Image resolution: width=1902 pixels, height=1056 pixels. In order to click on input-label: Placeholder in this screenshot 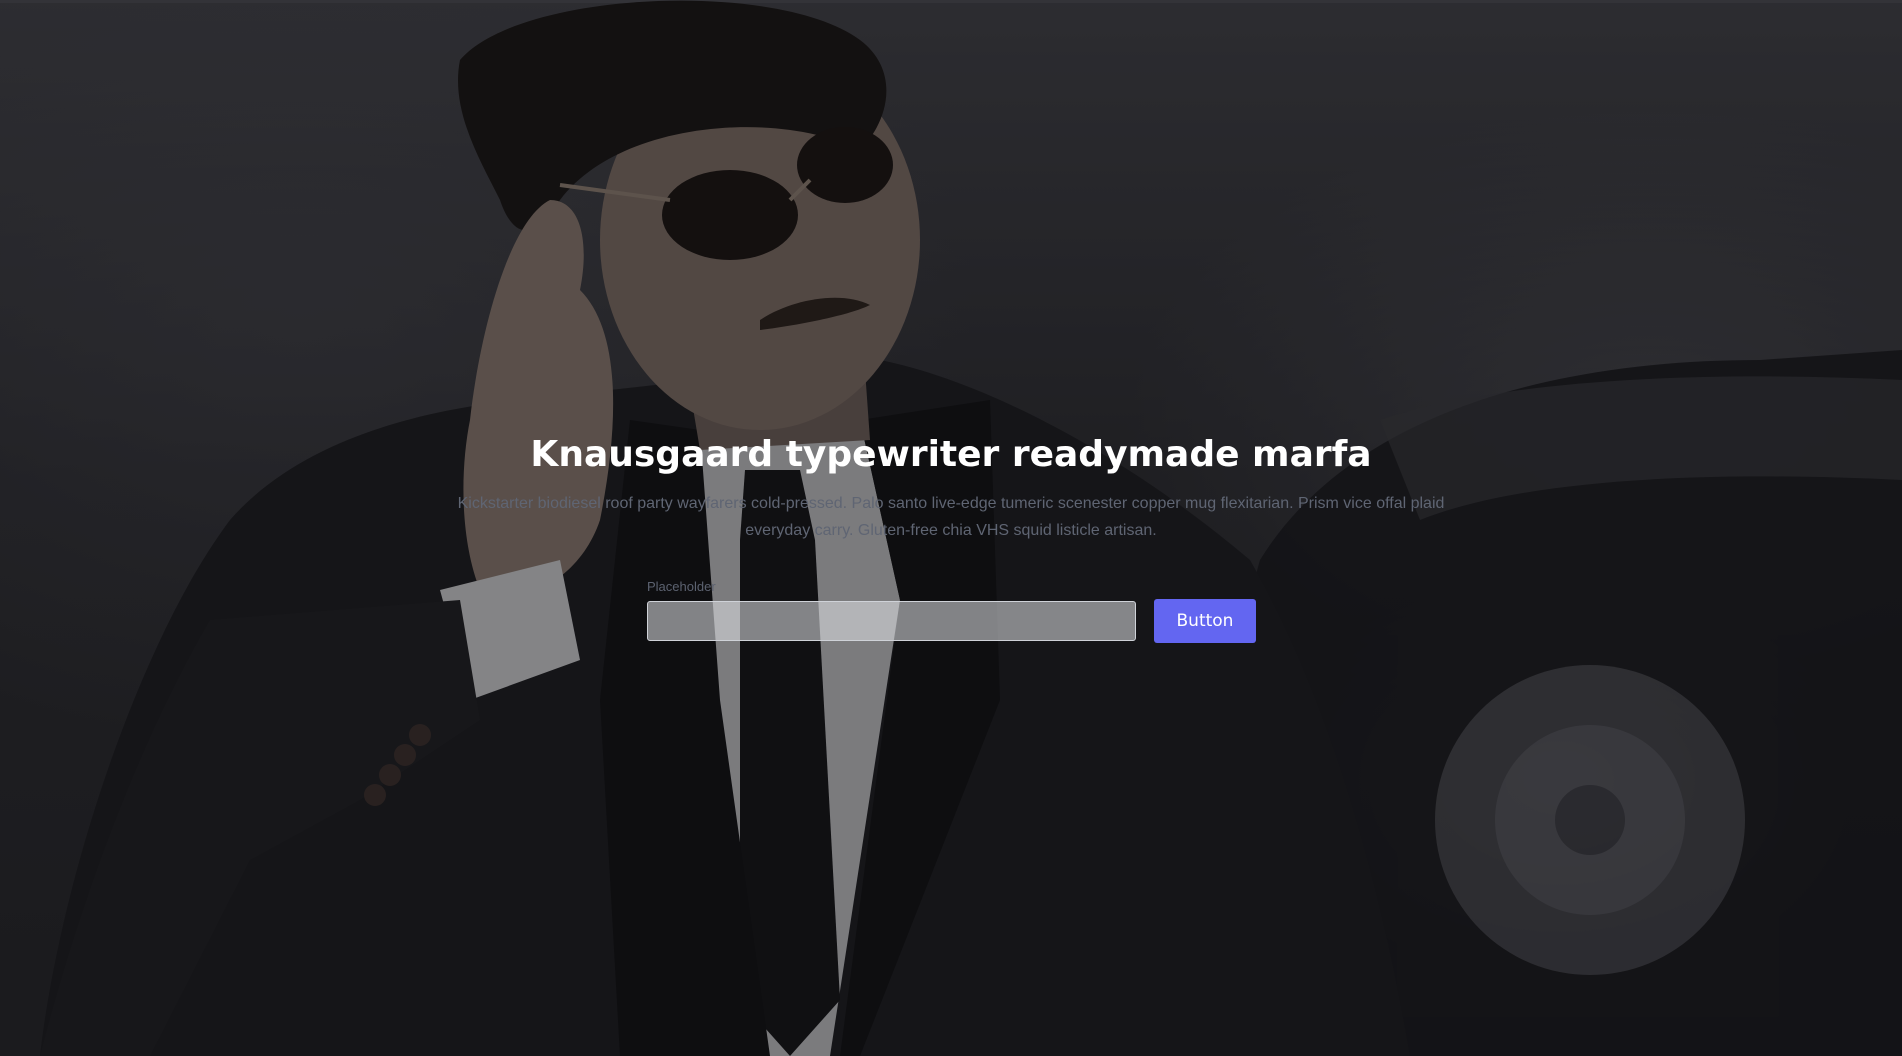, I will do `click(681, 586)`.